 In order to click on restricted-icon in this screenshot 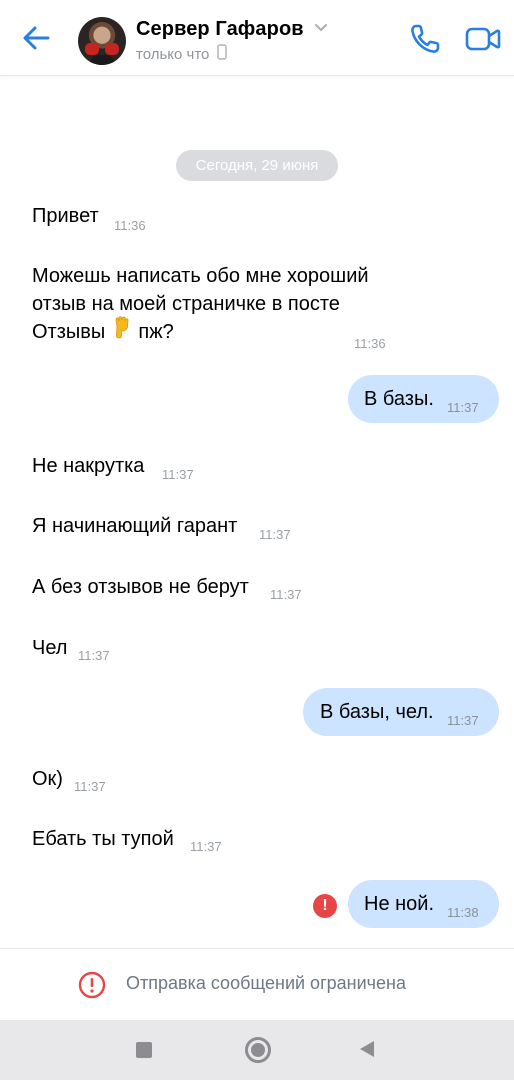, I will do `click(92, 987)`.